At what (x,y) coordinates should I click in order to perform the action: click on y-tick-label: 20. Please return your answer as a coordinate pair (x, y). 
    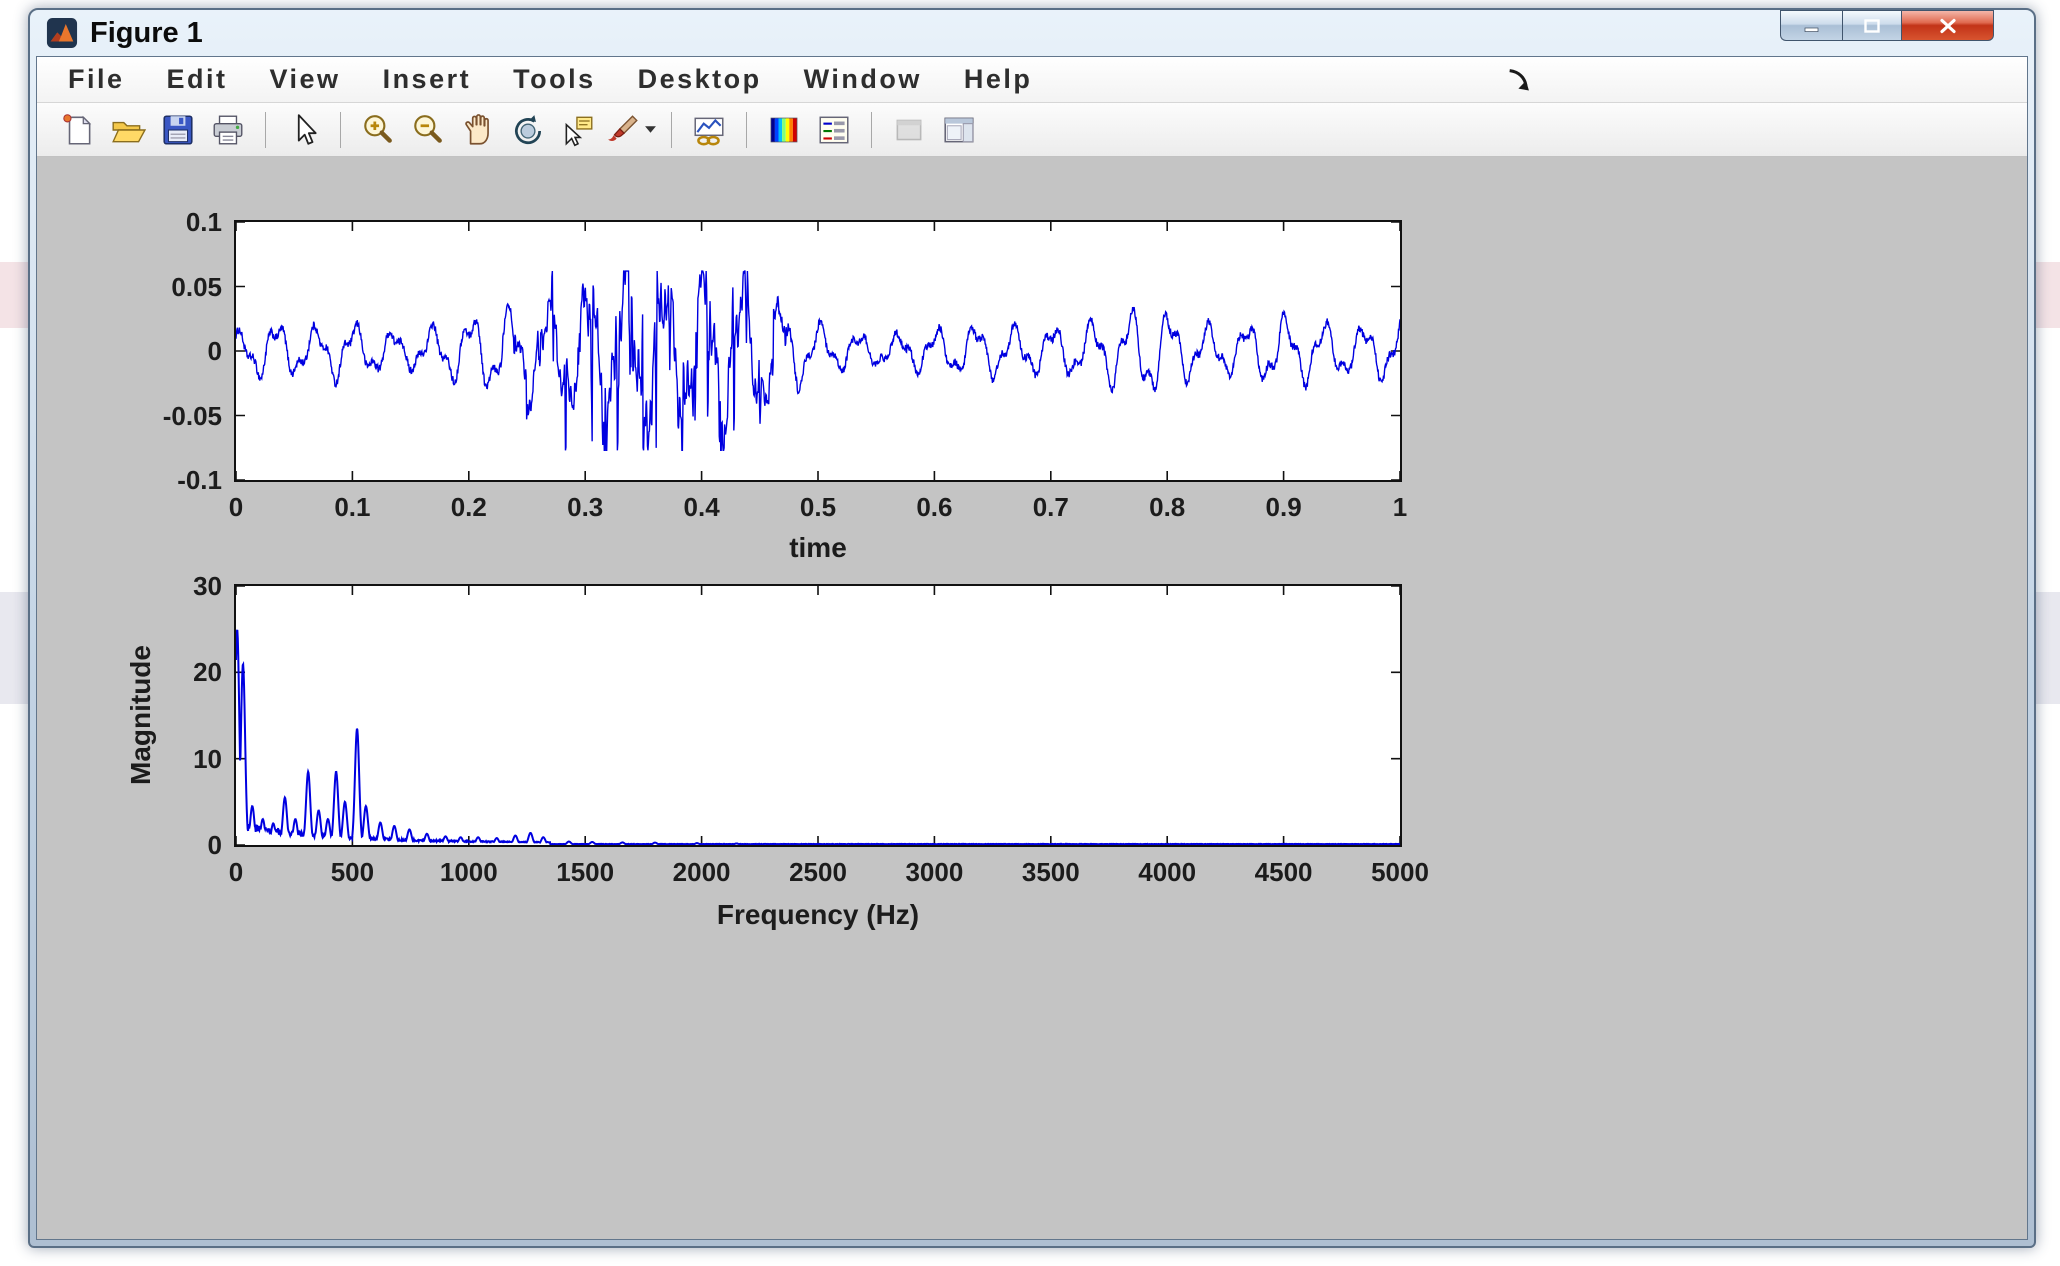
    Looking at the image, I should click on (207, 672).